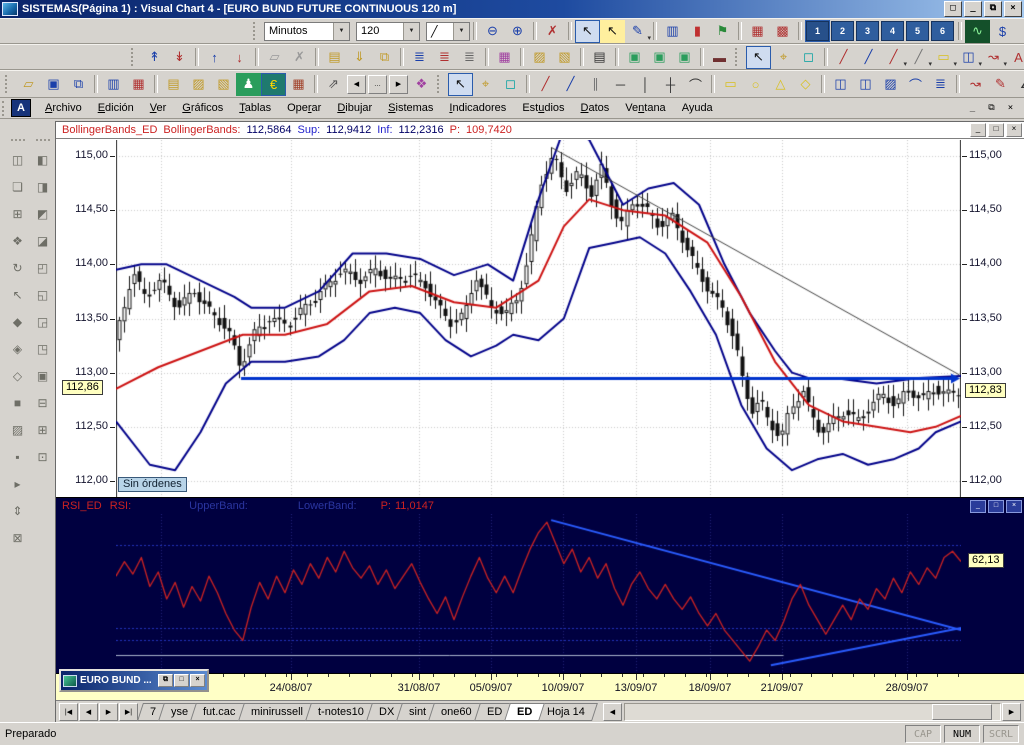 The height and width of the screenshot is (745, 1024). What do you see at coordinates (53, 84) in the screenshot?
I see `save-icon: ▣` at bounding box center [53, 84].